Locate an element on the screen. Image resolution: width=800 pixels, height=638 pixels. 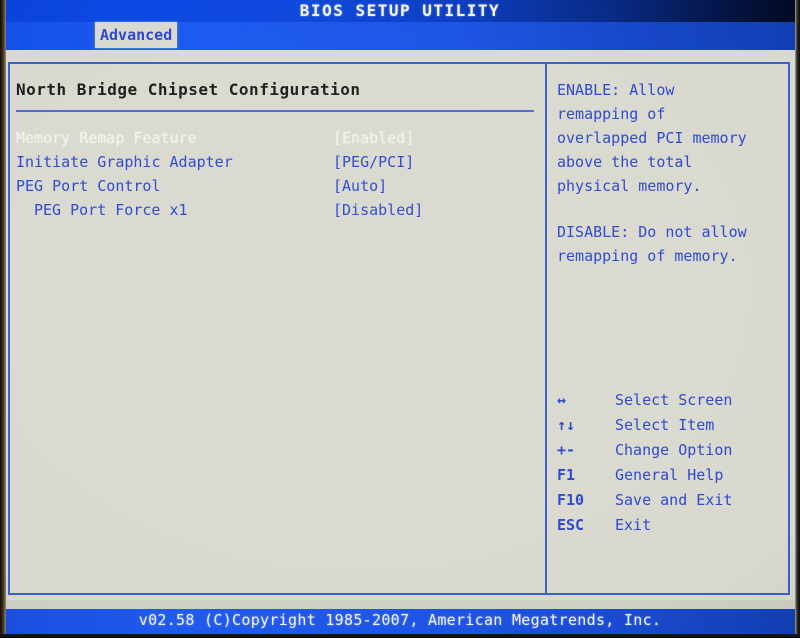
key-legend-row: ↔ Select Screen is located at coordinates (673, 400).